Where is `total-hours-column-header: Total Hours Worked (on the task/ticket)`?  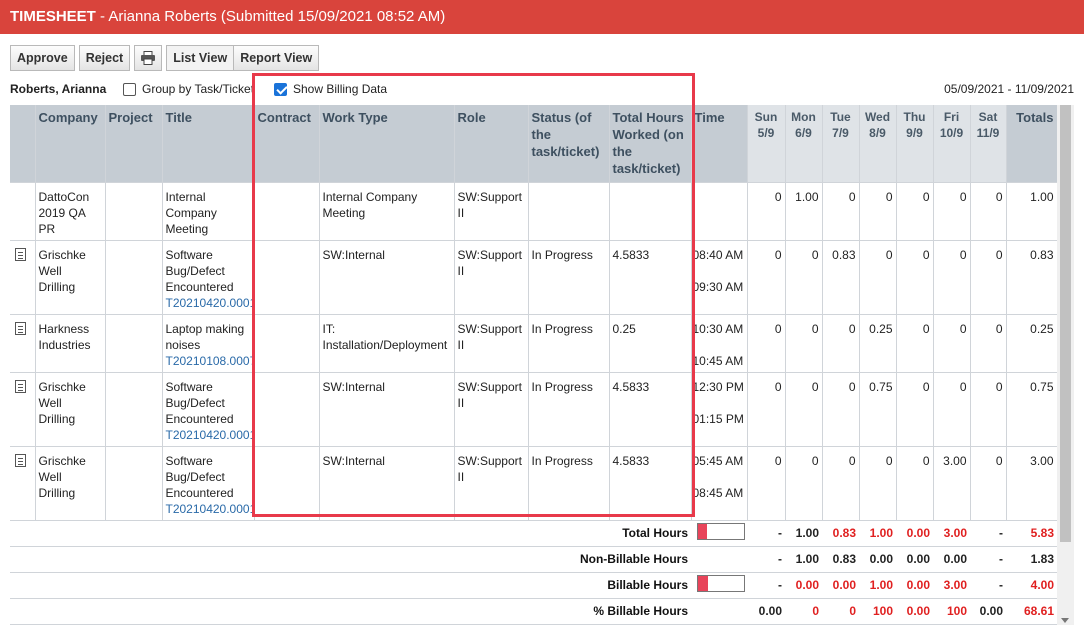 total-hours-column-header: Total Hours Worked (on the task/ticket) is located at coordinates (650, 144).